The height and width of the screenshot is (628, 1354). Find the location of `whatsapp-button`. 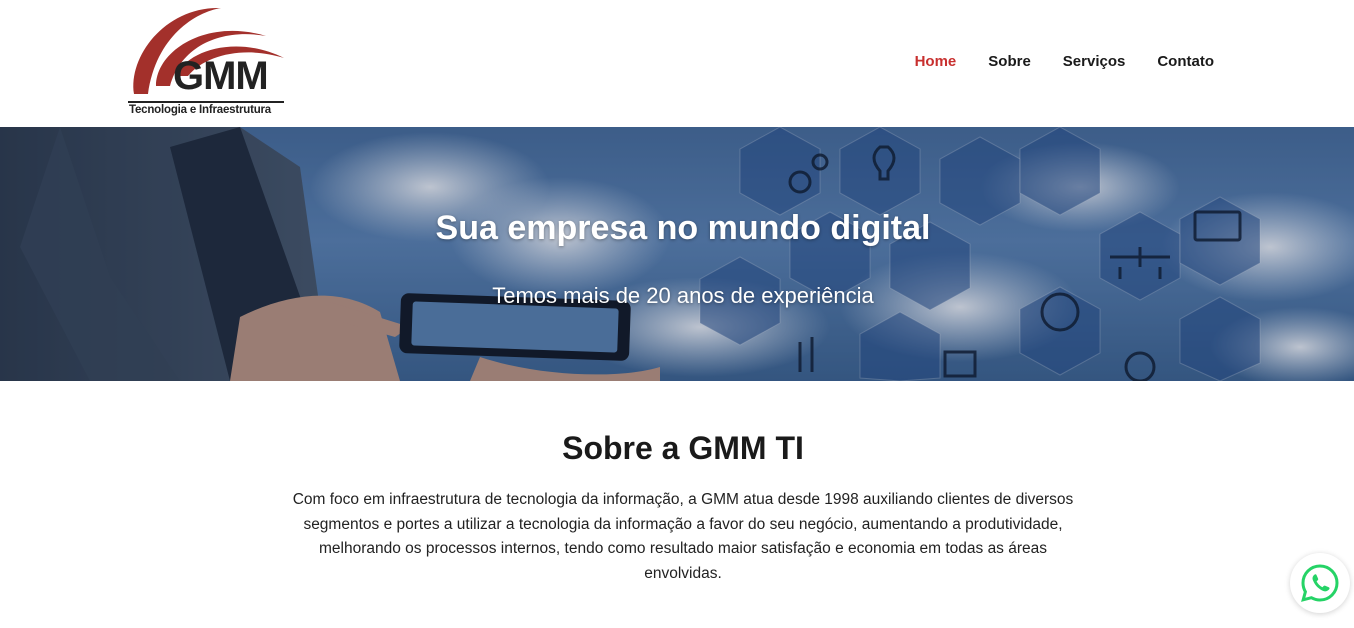

whatsapp-button is located at coordinates (1320, 583).